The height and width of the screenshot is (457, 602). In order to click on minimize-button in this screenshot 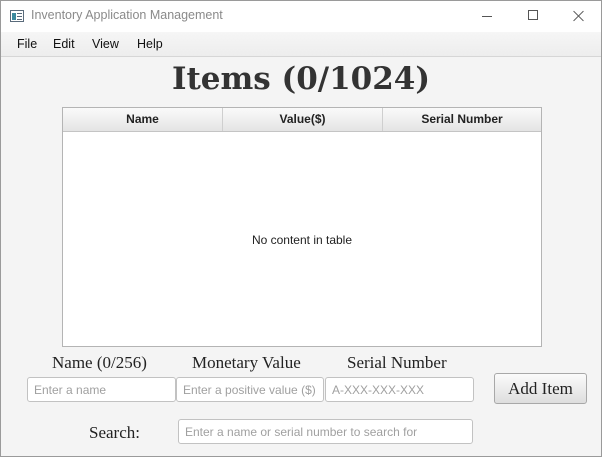, I will do `click(487, 16)`.